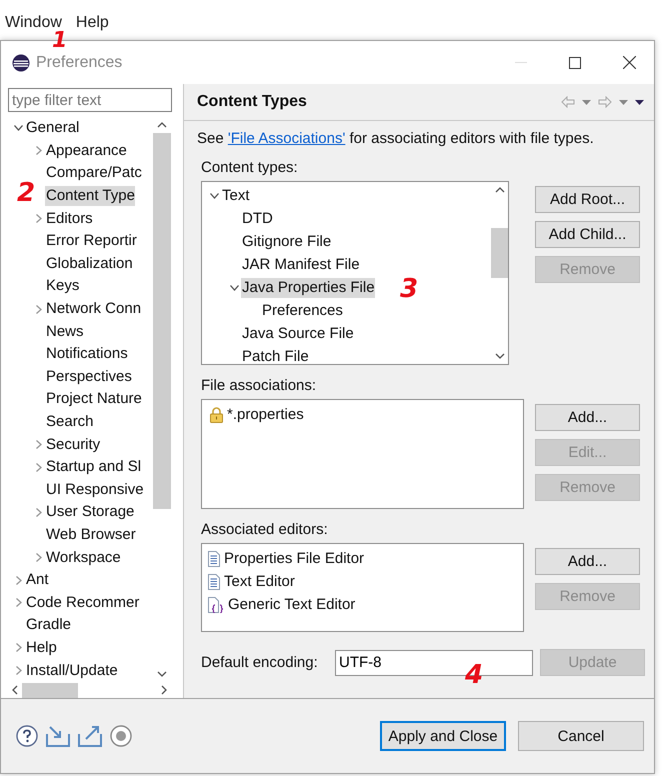  Describe the element at coordinates (308, 288) in the screenshot. I see `file-type-entry: Java Properties File` at that location.